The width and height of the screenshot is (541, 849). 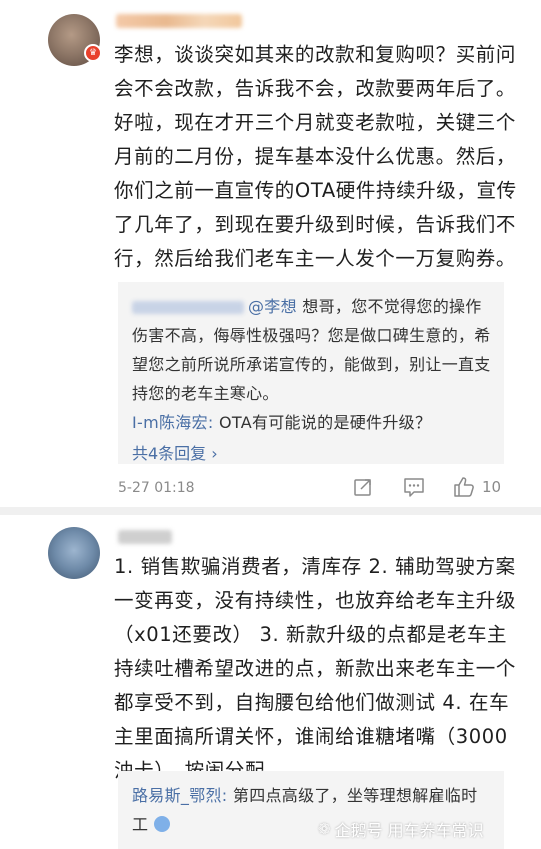 I want to click on share-icon, so click(x=362, y=487).